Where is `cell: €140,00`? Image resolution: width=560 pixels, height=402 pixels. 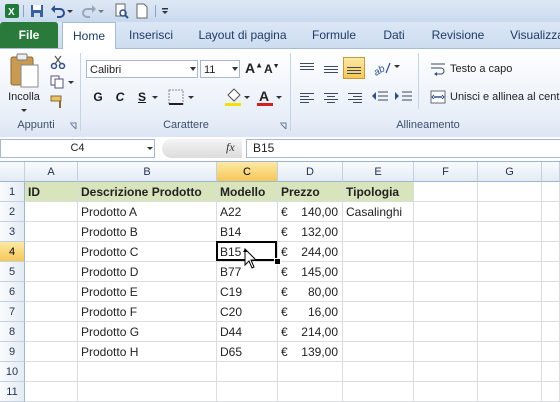
cell: €140,00 is located at coordinates (310, 212).